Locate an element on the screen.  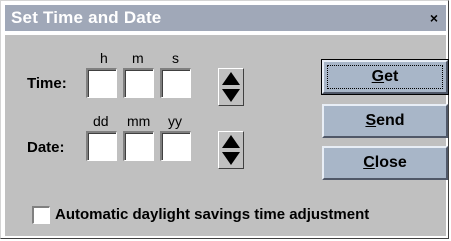
close-icon: × is located at coordinates (434, 18).